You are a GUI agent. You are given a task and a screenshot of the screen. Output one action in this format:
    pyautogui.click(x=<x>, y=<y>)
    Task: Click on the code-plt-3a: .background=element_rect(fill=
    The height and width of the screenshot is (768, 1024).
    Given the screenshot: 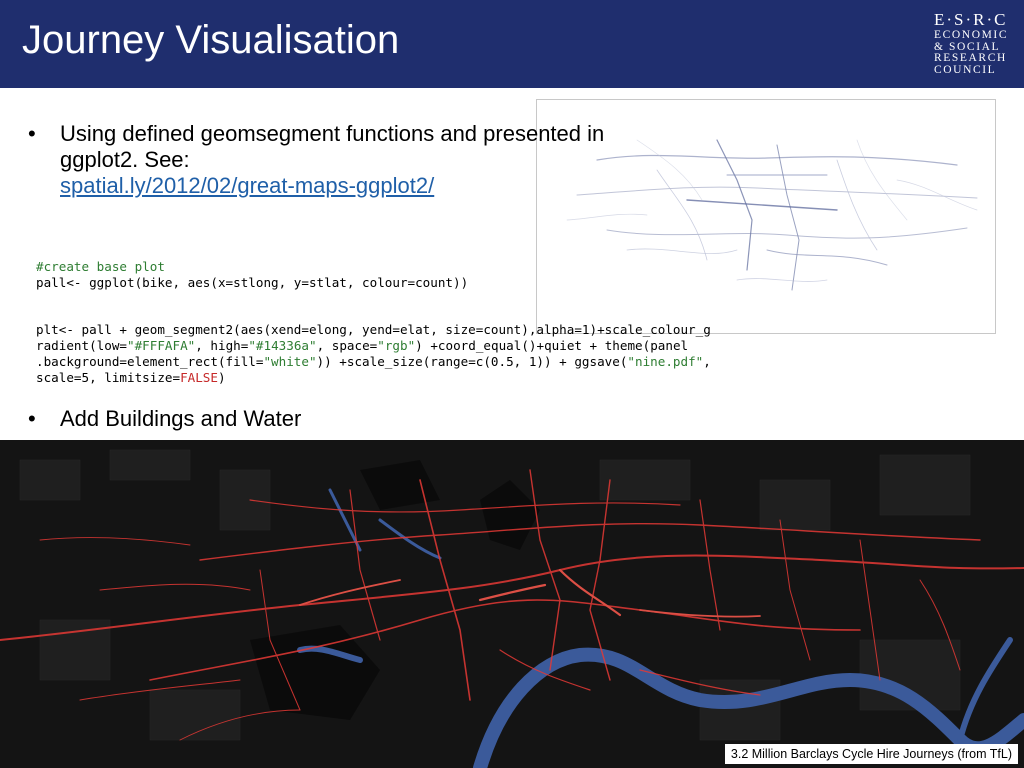 What is the action you would take?
    pyautogui.click(x=150, y=361)
    